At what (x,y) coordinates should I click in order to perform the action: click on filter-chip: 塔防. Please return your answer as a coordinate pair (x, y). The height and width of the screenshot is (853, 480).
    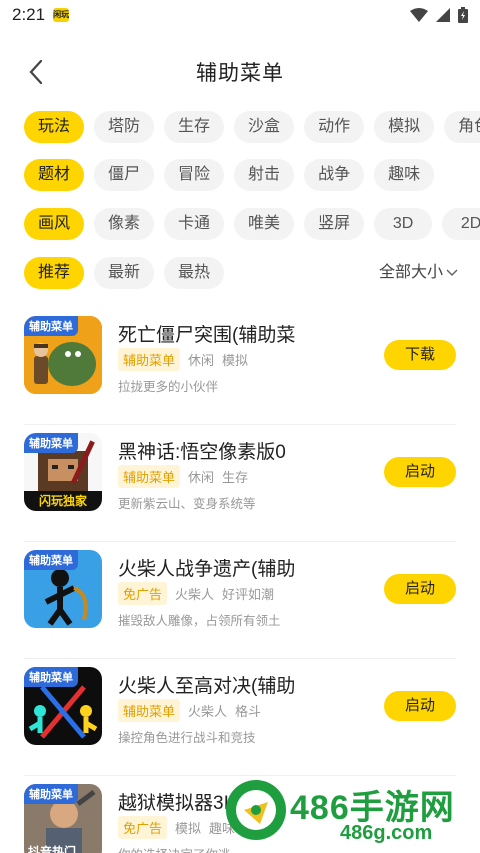
    Looking at the image, I should click on (124, 127).